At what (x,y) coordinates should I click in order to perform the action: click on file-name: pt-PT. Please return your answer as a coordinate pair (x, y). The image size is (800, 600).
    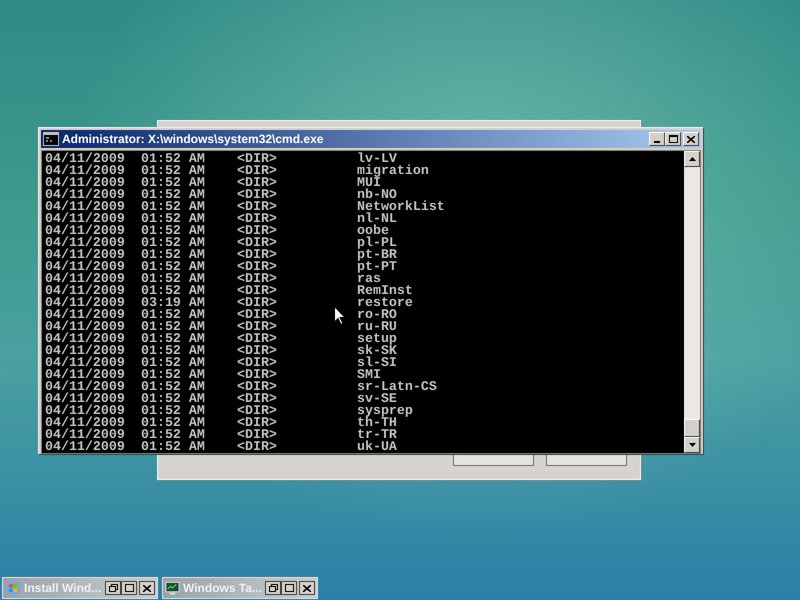
    Looking at the image, I should click on (377, 267).